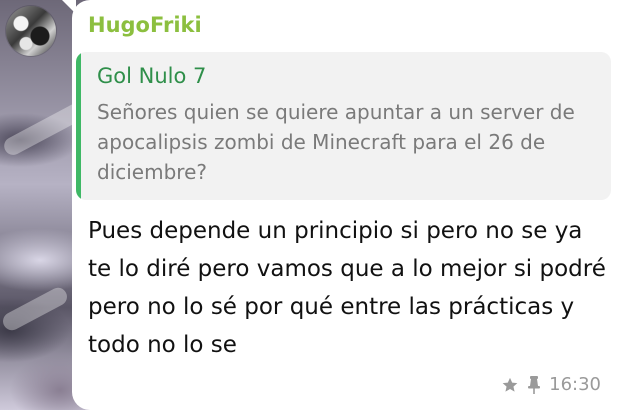 This screenshot has width=619, height=410. Describe the element at coordinates (575, 384) in the screenshot. I see `message-time: 16:30` at that location.